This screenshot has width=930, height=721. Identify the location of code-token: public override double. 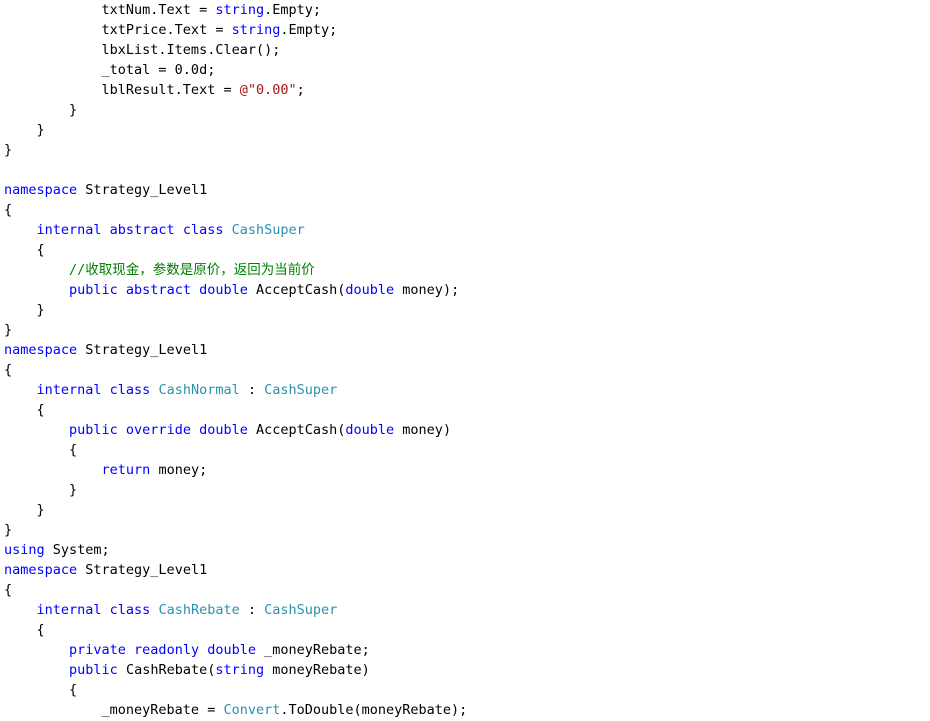
(158, 430).